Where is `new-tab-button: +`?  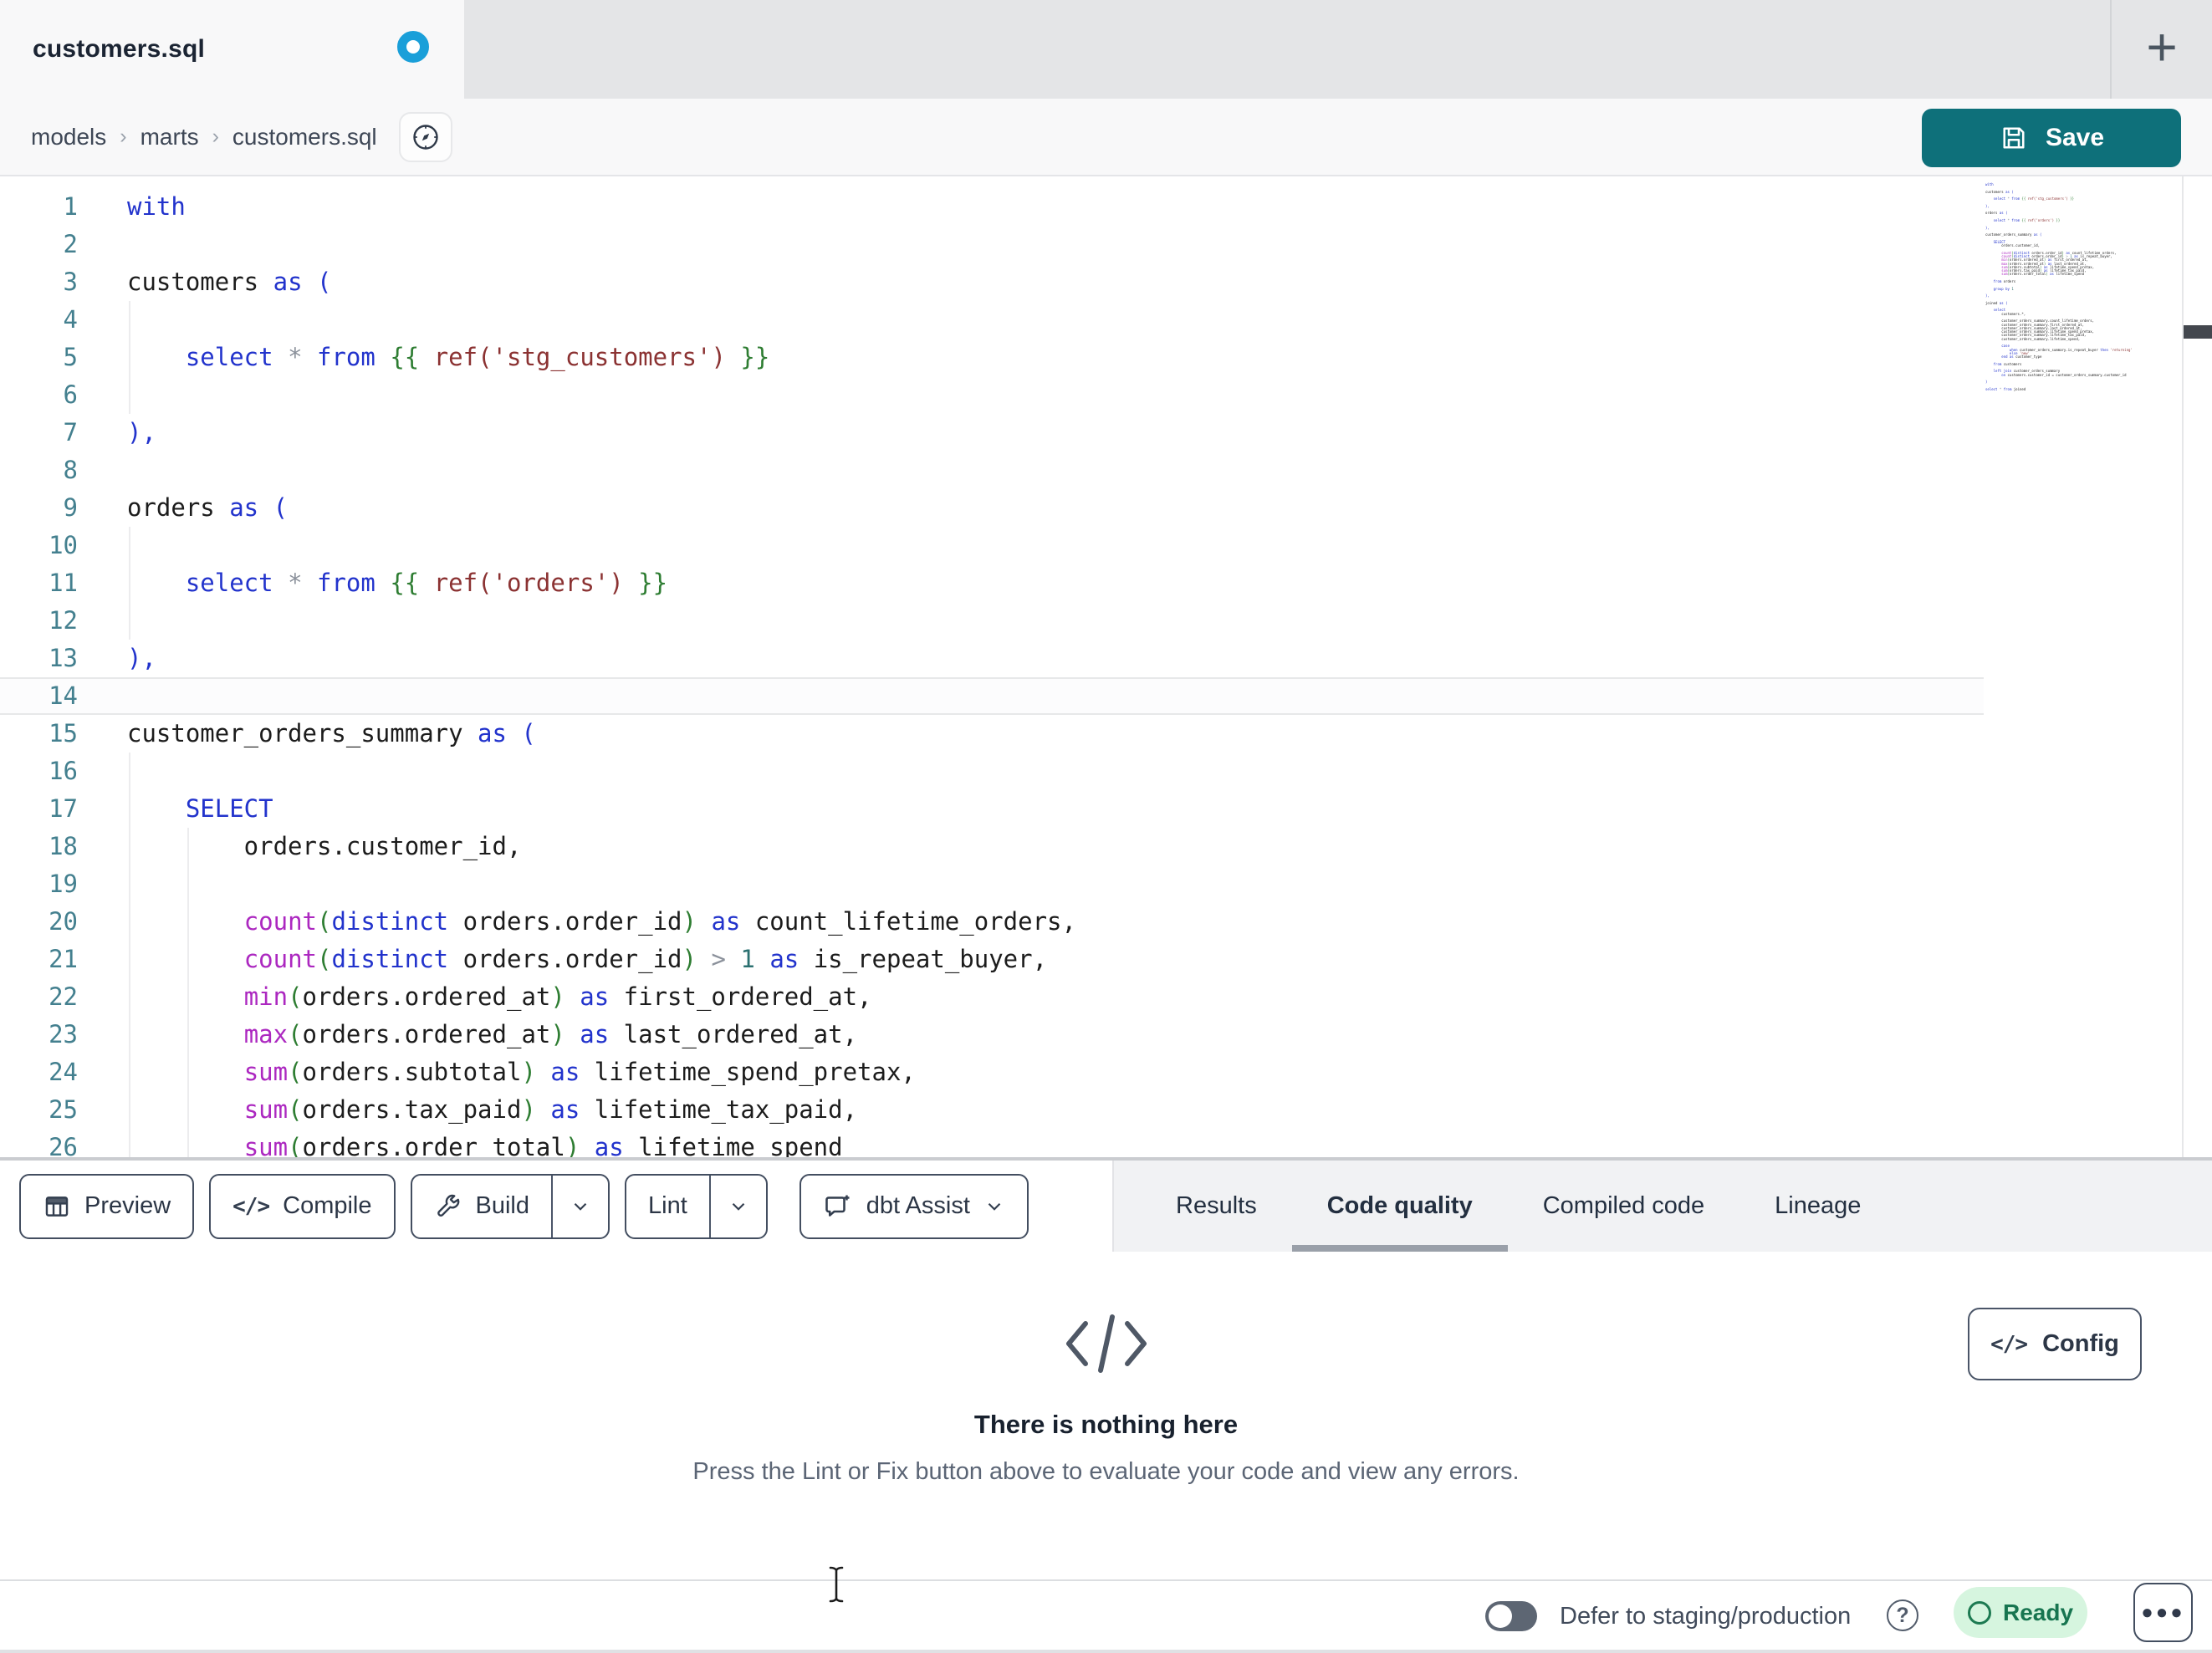
new-tab-button: + is located at coordinates (2161, 47).